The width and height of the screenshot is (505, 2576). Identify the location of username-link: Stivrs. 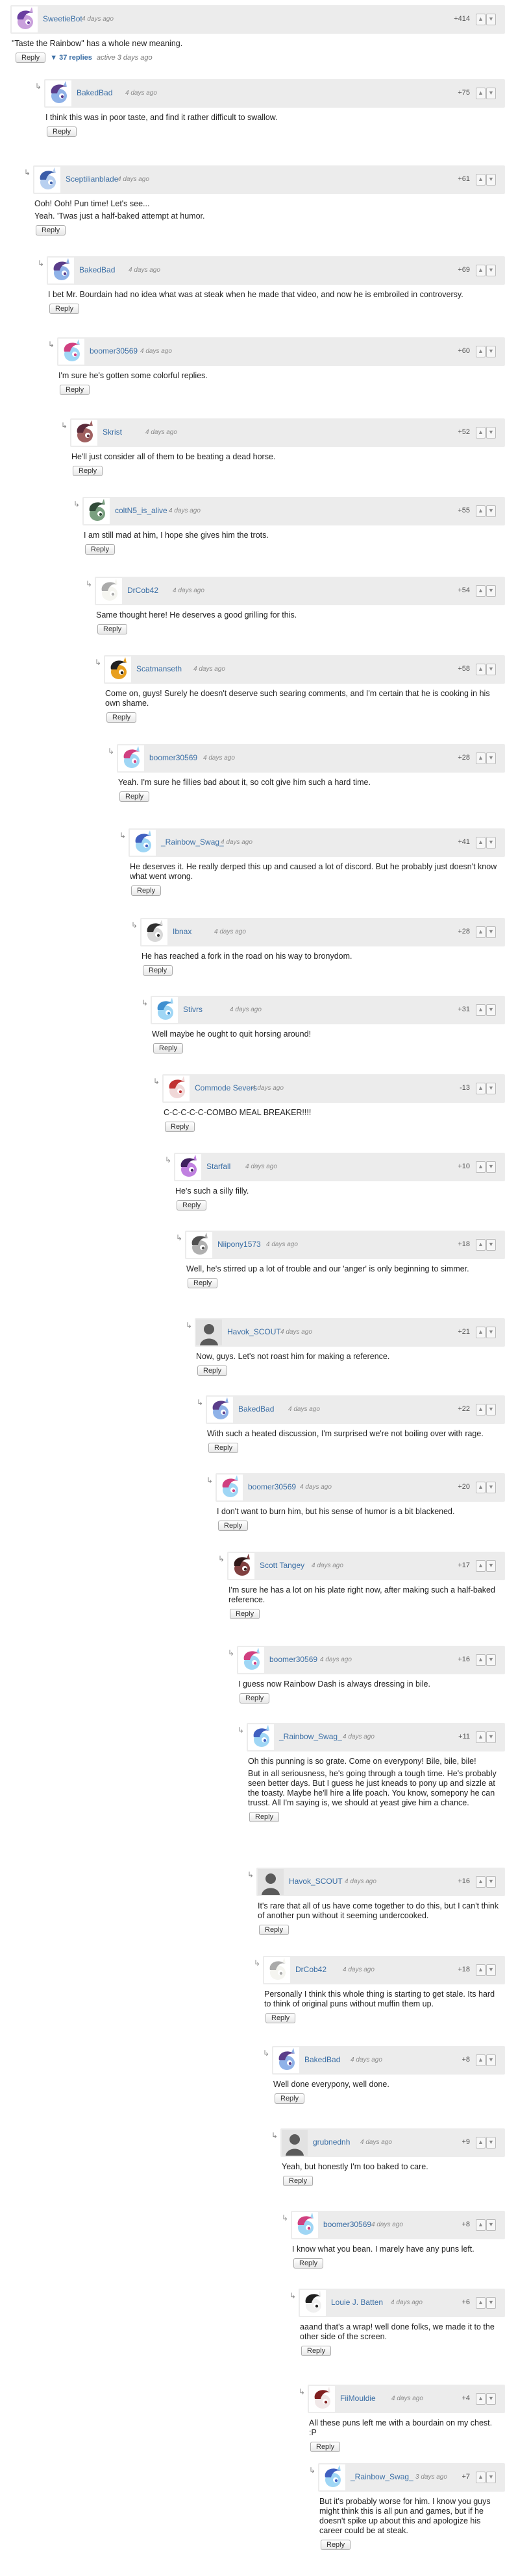
(193, 1009).